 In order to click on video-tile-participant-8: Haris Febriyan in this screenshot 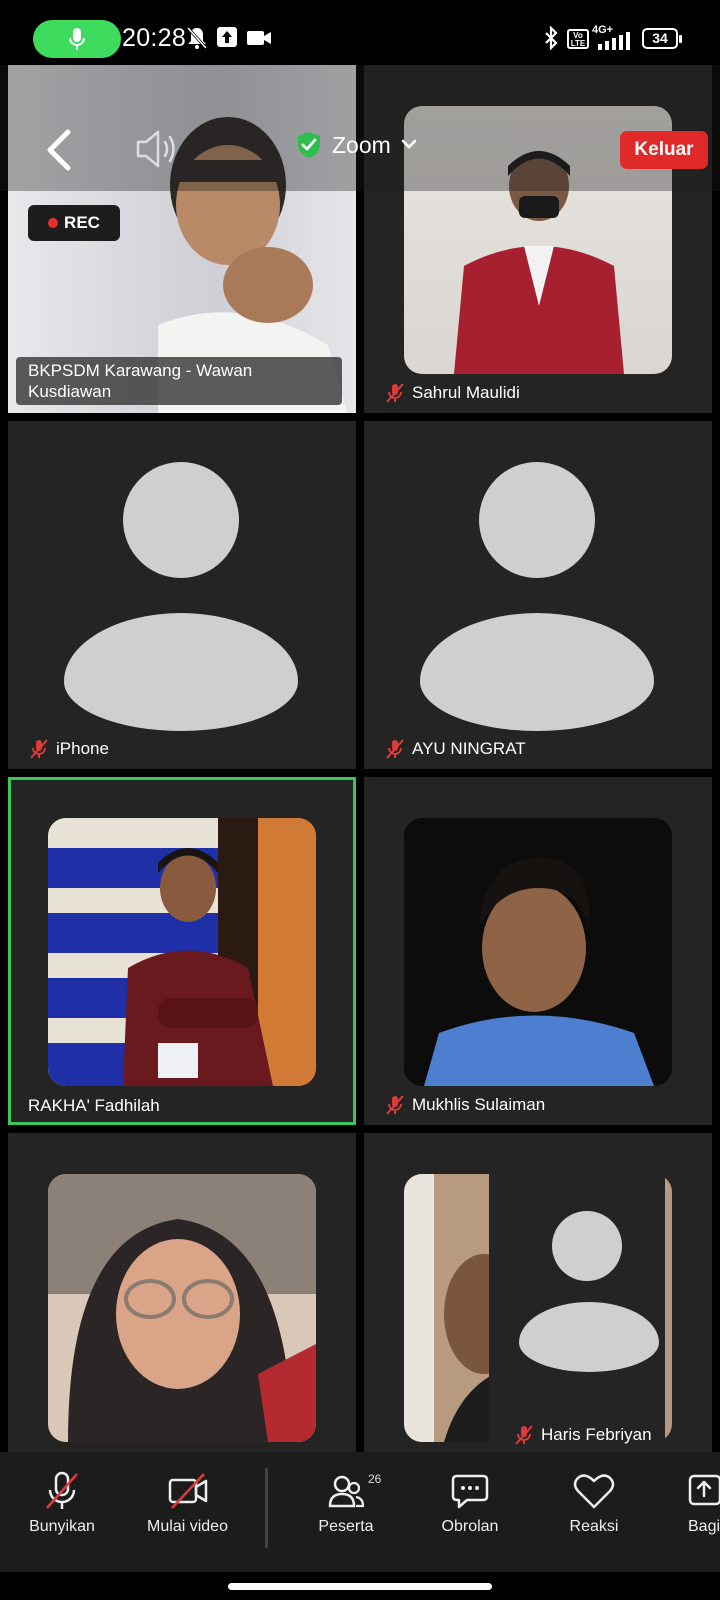, I will do `click(538, 1292)`.